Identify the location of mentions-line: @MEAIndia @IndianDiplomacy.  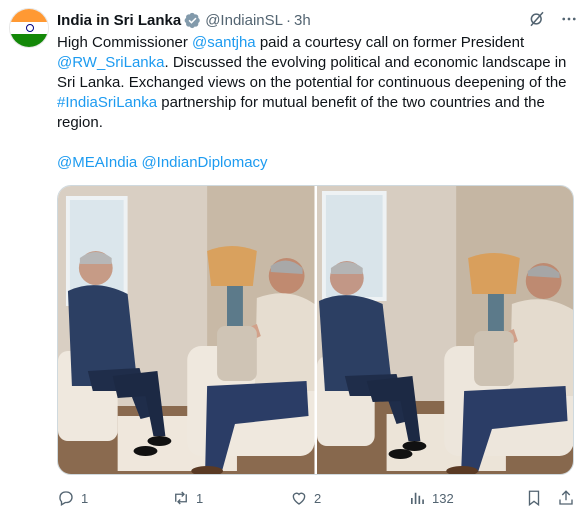
(162, 163).